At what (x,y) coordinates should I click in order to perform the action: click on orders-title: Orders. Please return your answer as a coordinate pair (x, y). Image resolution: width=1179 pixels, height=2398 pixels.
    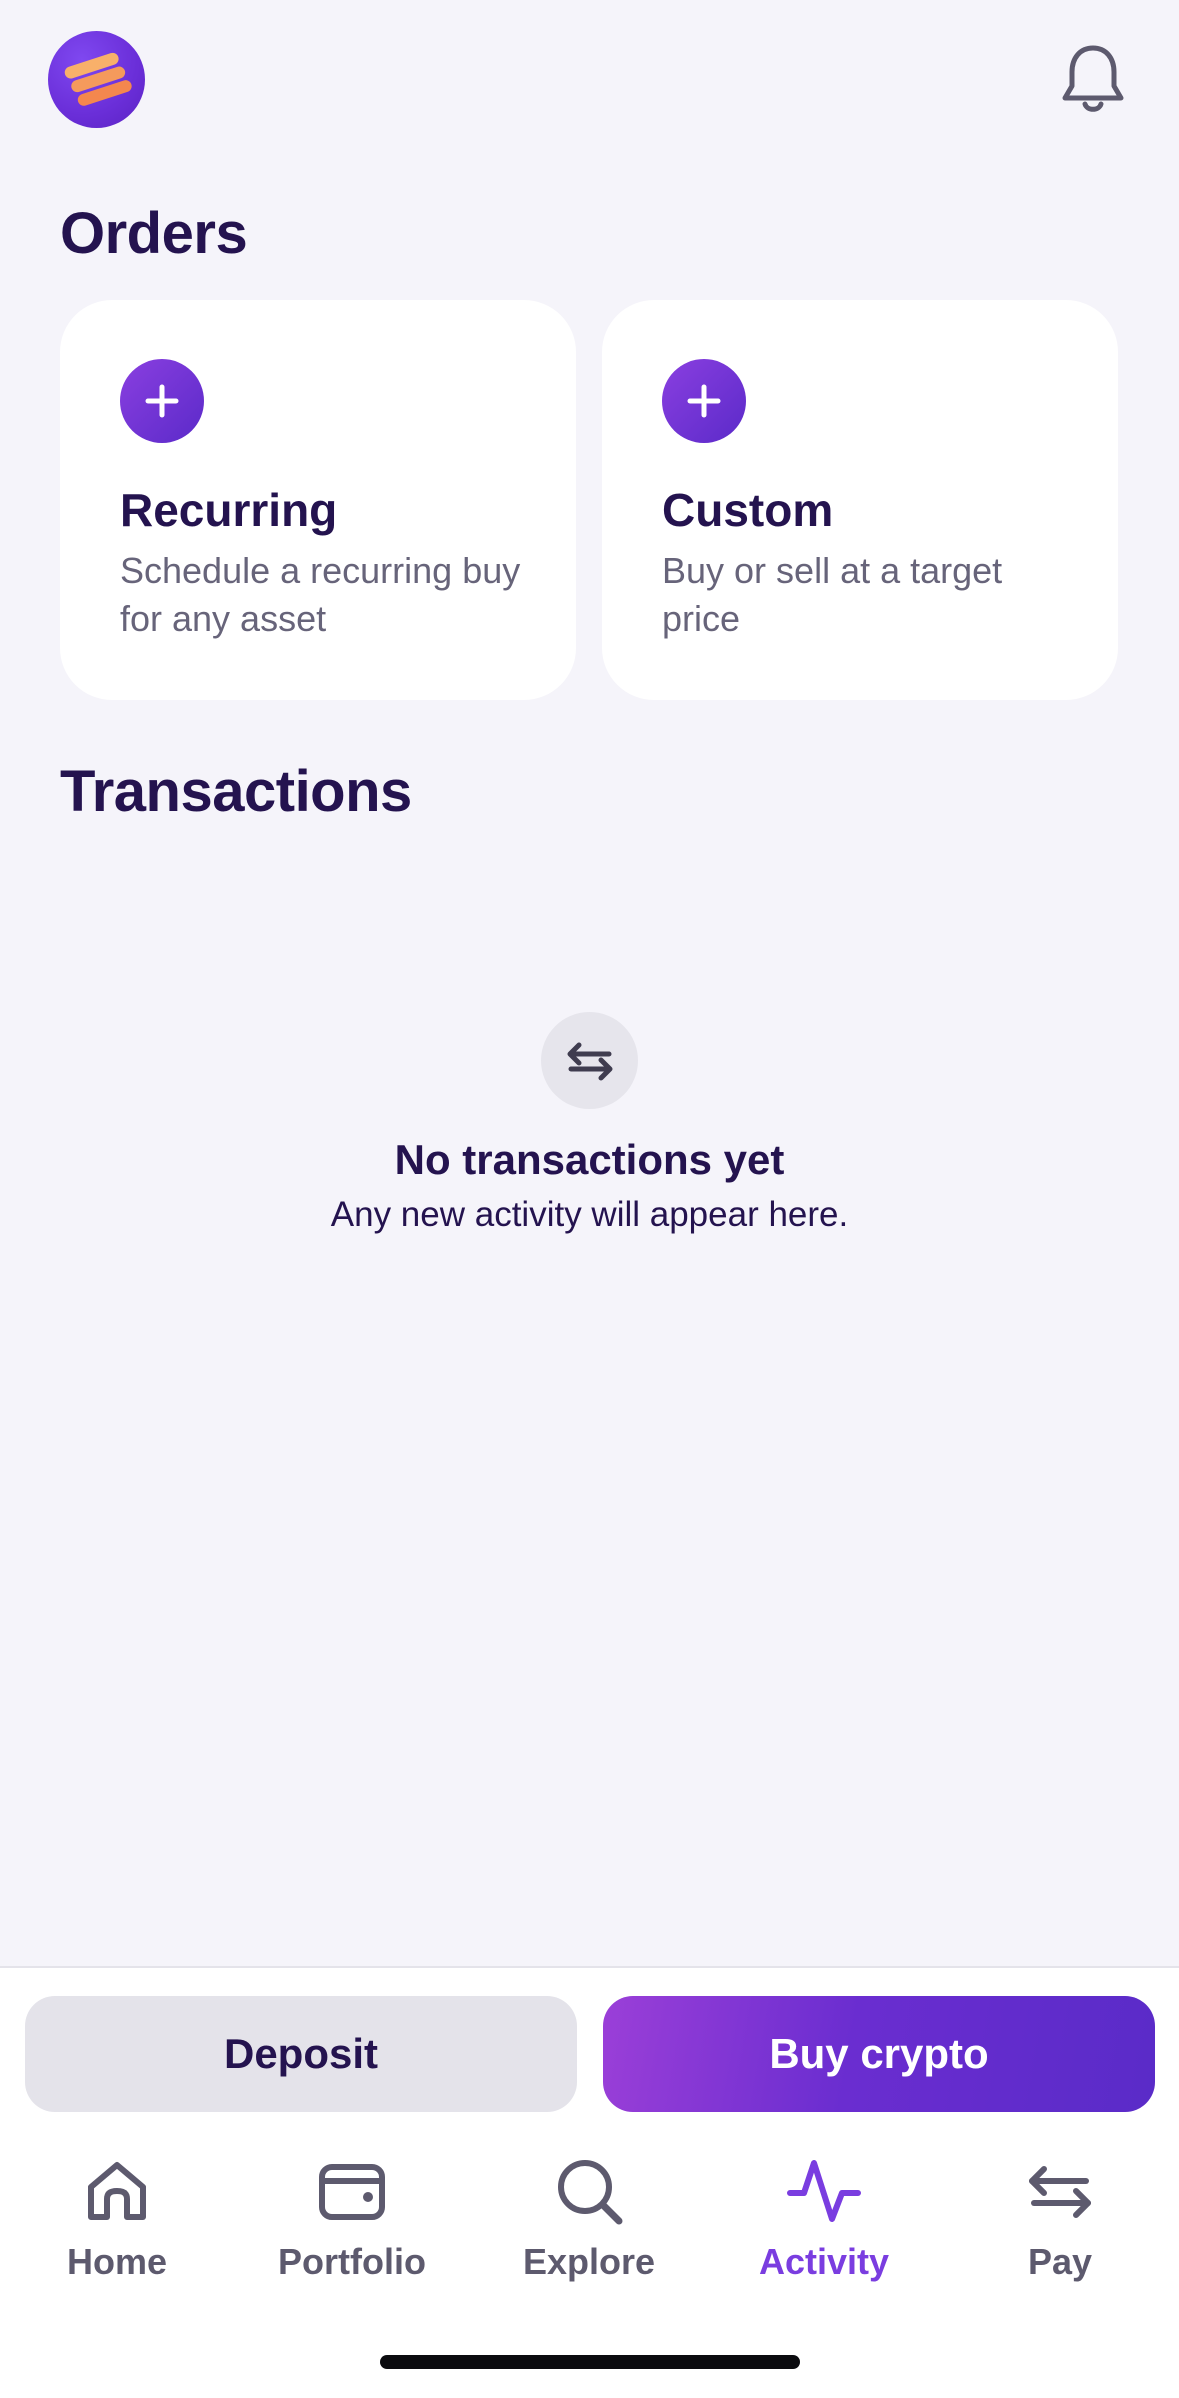
    Looking at the image, I should click on (154, 233).